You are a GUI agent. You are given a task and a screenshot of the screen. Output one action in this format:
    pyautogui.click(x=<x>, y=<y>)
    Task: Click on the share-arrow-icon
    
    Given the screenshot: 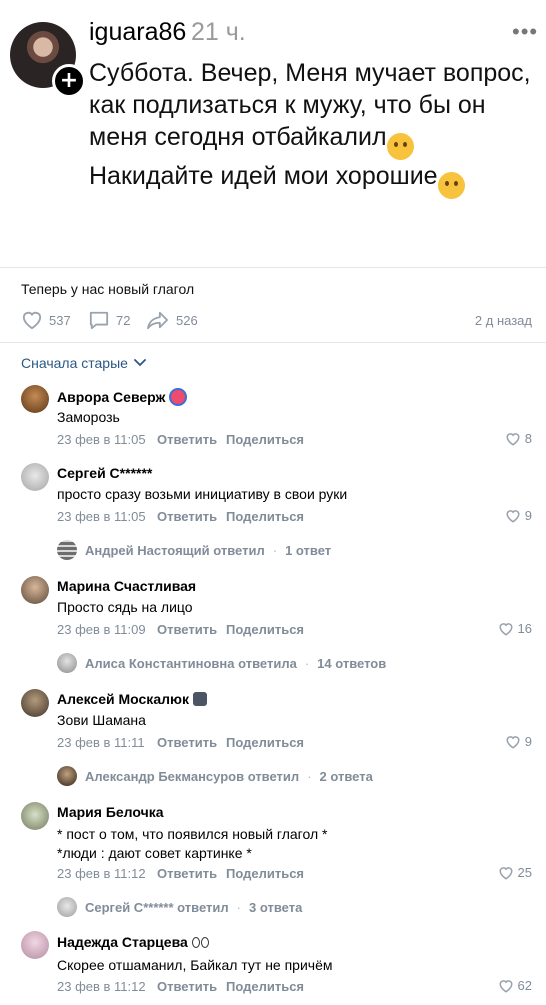 What is the action you would take?
    pyautogui.click(x=157, y=320)
    